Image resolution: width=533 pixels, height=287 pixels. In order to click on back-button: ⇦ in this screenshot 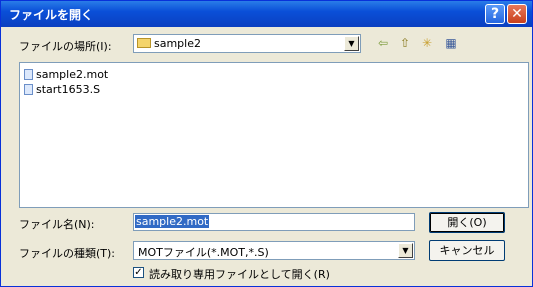, I will do `click(383, 43)`.